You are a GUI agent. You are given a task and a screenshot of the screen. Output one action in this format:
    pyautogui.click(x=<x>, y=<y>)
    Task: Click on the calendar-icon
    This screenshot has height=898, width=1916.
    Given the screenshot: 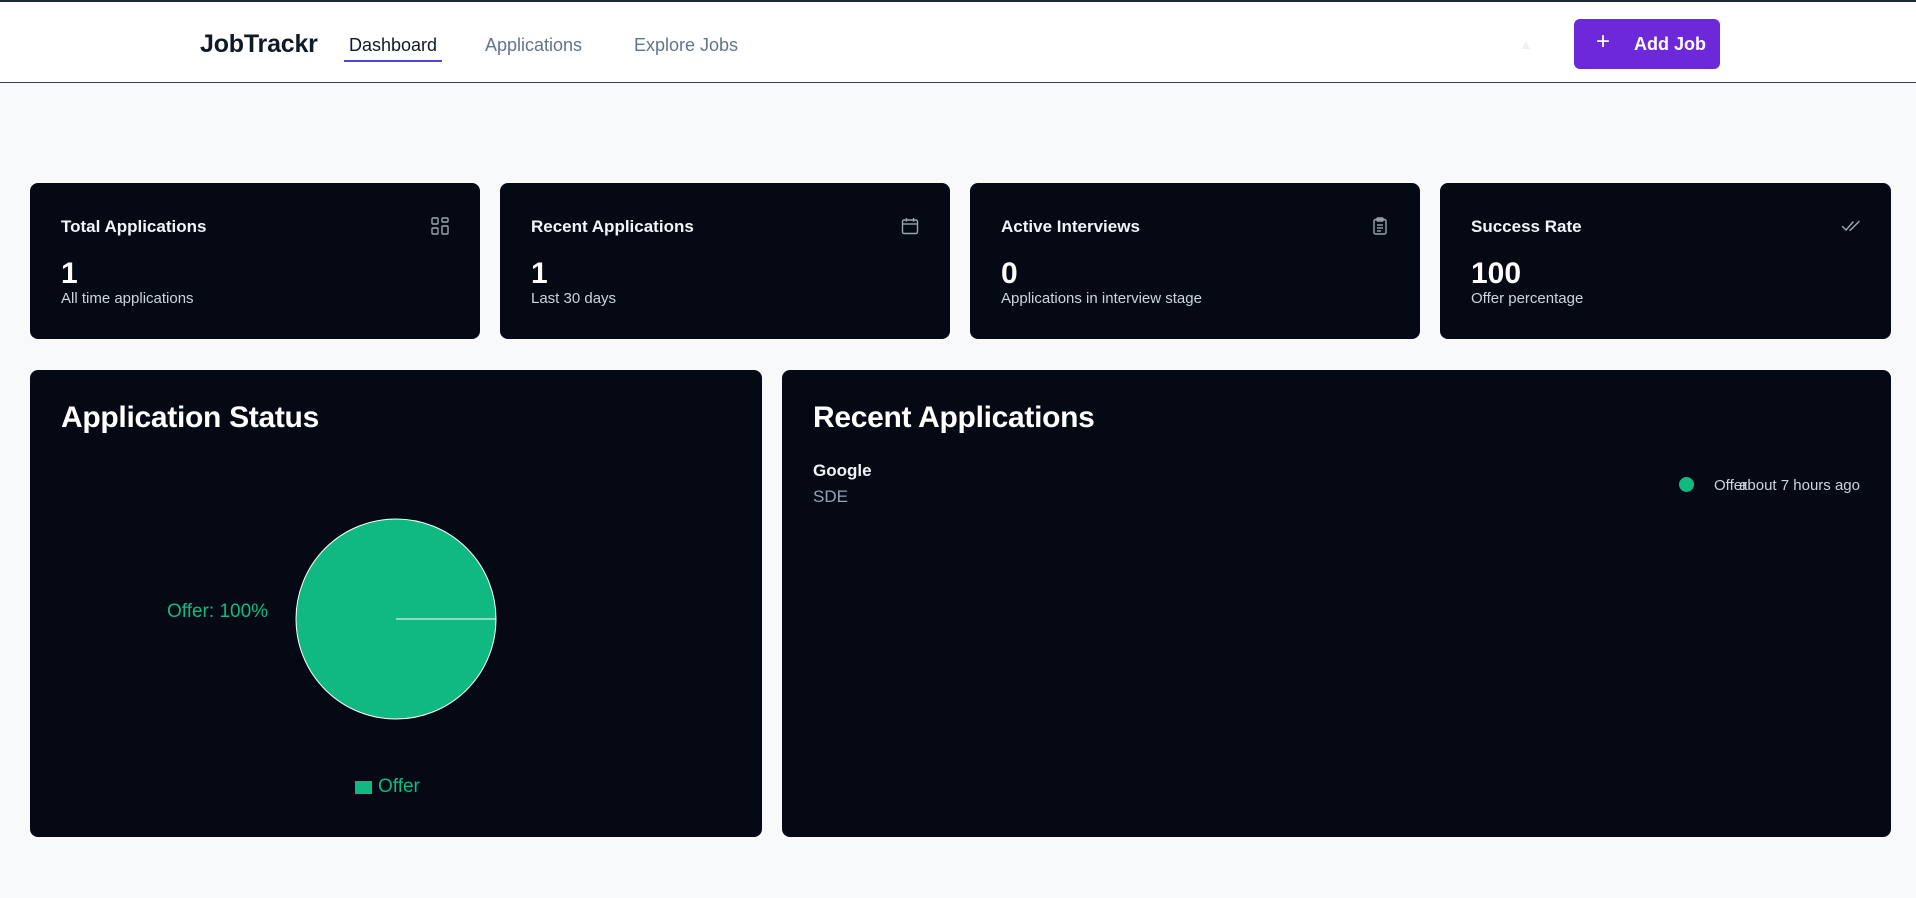 What is the action you would take?
    pyautogui.click(x=910, y=226)
    